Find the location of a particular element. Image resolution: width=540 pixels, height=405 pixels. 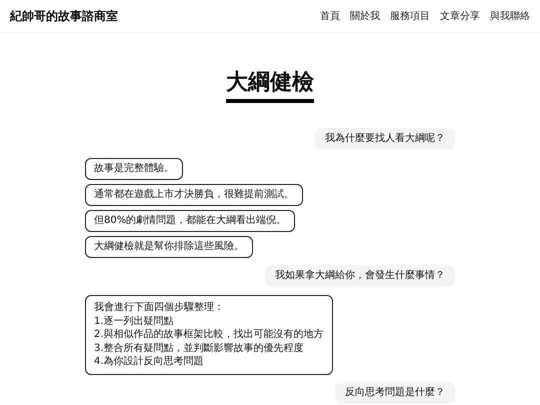

nav-link: 文章分享 is located at coordinates (460, 16).